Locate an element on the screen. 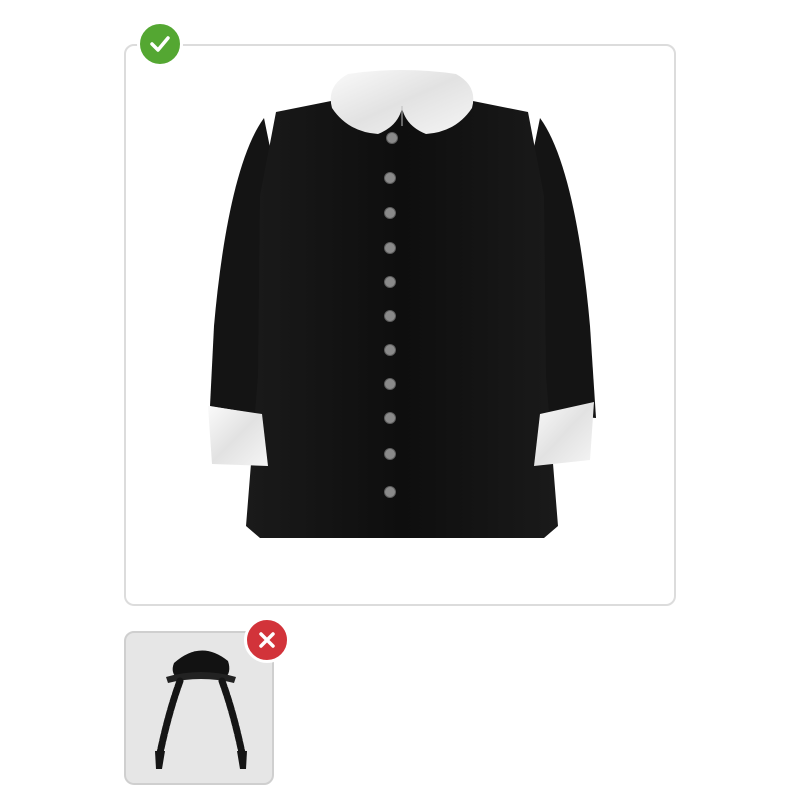 The height and width of the screenshot is (800, 800). cross-icon is located at coordinates (267, 640).